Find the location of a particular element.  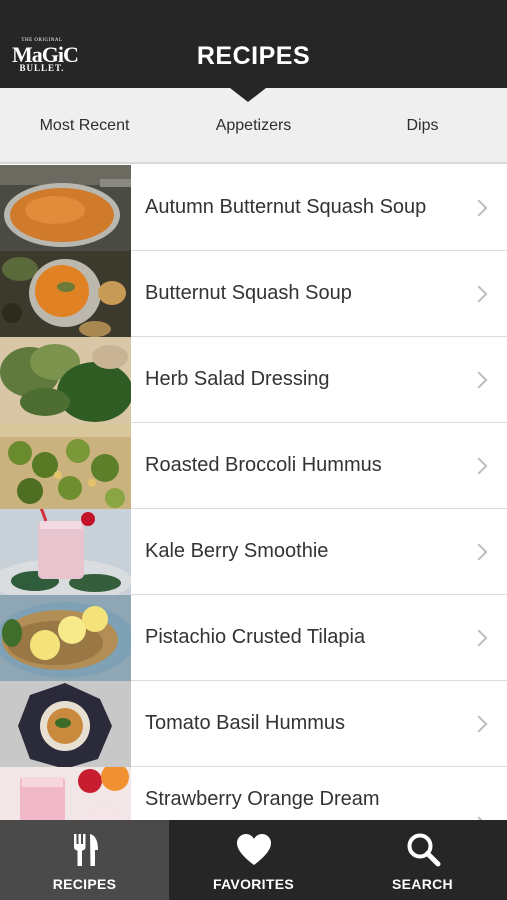

recipe-row: Roasted Broccoli Hummus is located at coordinates (253, 465).